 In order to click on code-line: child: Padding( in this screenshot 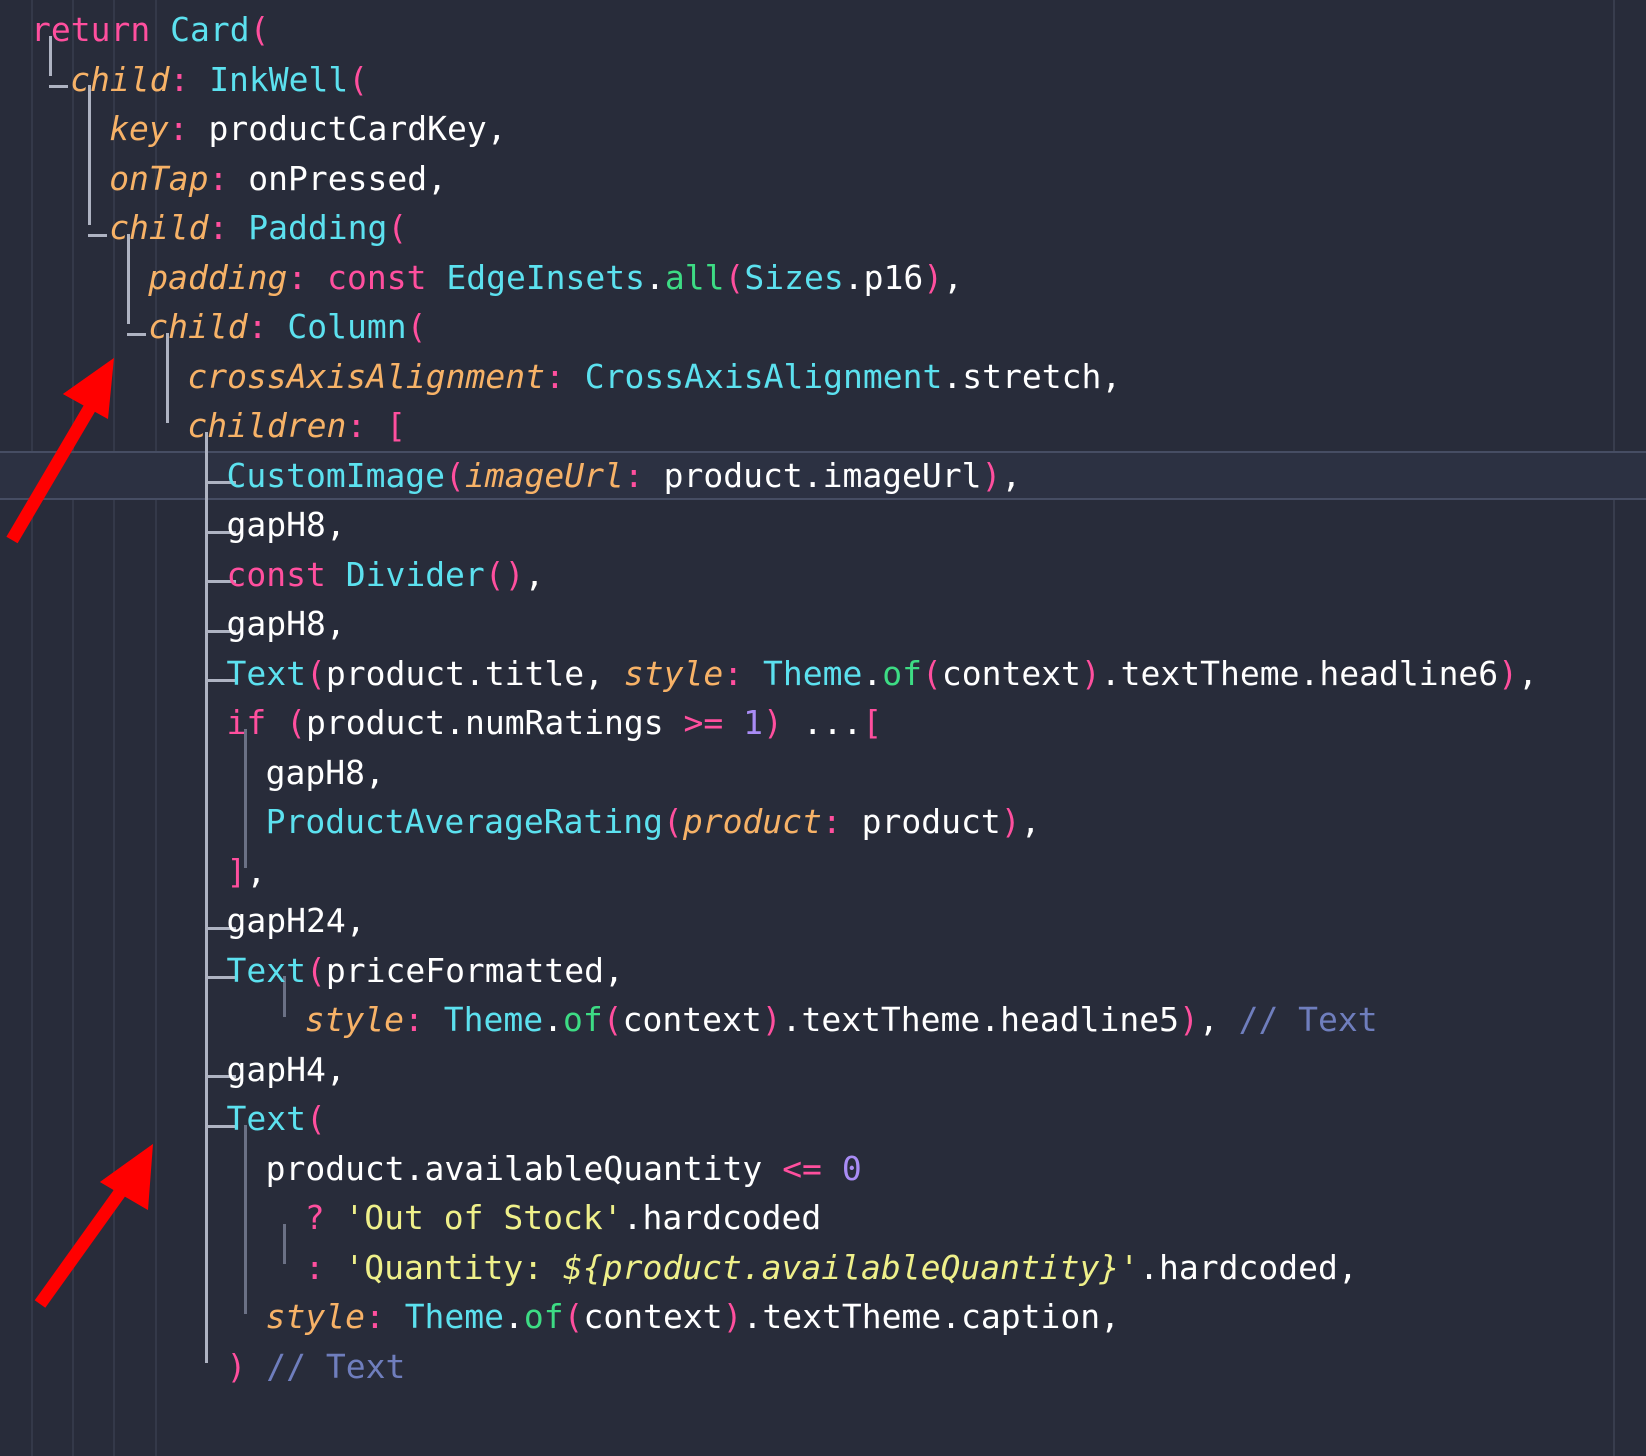, I will do `click(823, 228)`.